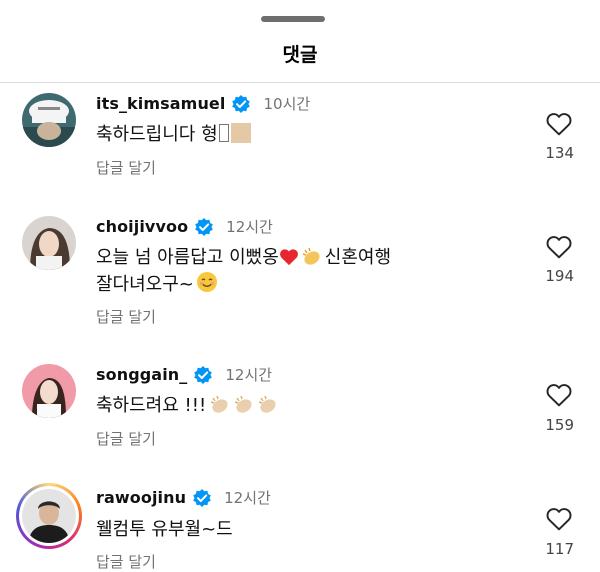 The height and width of the screenshot is (572, 600). I want to click on comment-text-row: 오늘 넘 아름답고 이뻤옹 신혼여행잘다녀오구~, so click(298, 271).